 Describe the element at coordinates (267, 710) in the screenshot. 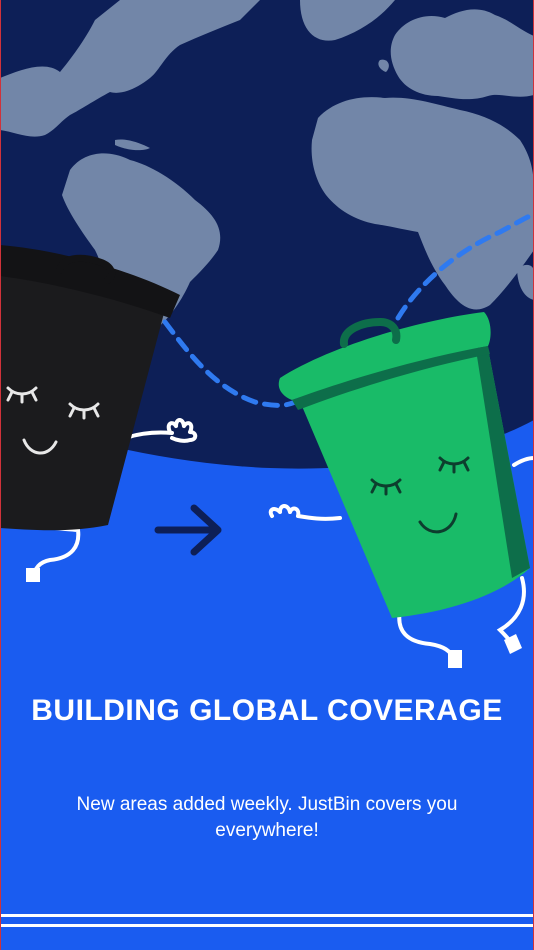

I see `page-title: BUILDING GLOBAL COVERAGE` at that location.